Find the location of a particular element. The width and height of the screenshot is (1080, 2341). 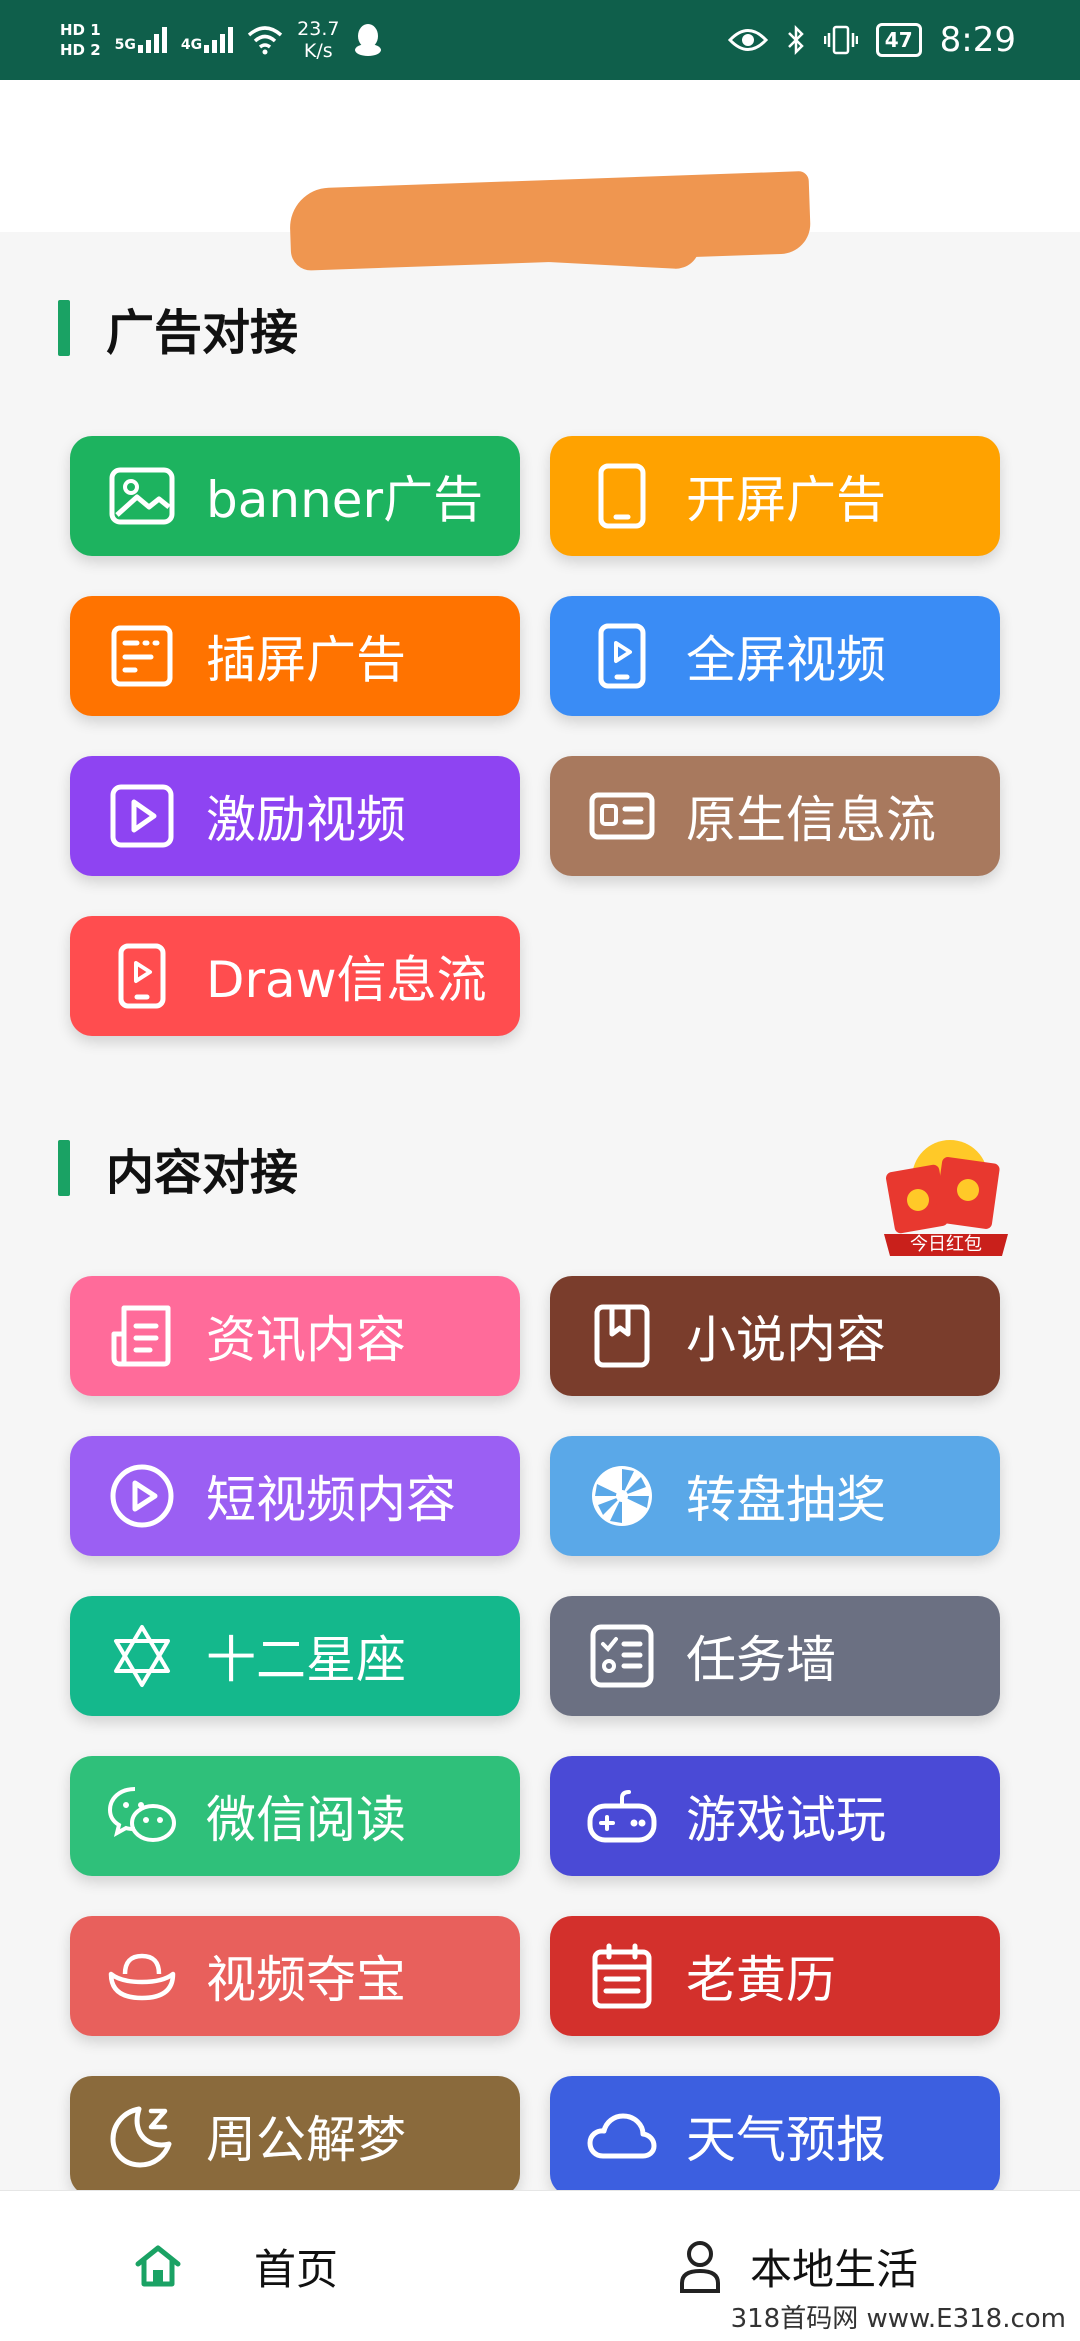

btn-interstitial-ad: 插屏广告 is located at coordinates (295, 656).